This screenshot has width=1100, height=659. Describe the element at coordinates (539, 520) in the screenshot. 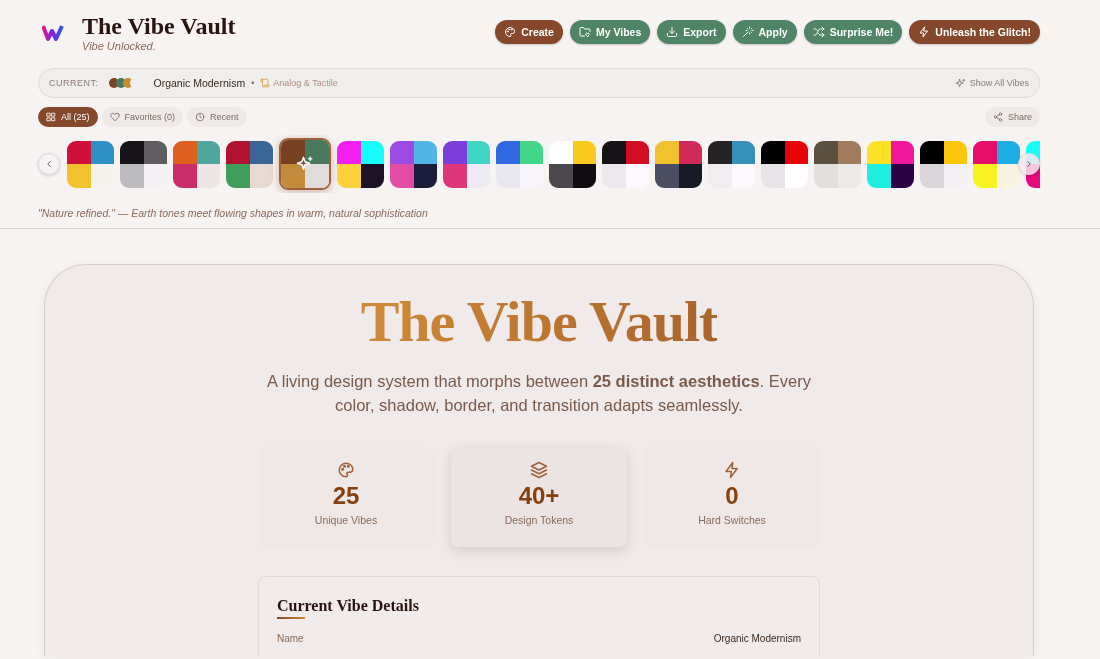

I see `stat-label: Design Tokens` at that location.